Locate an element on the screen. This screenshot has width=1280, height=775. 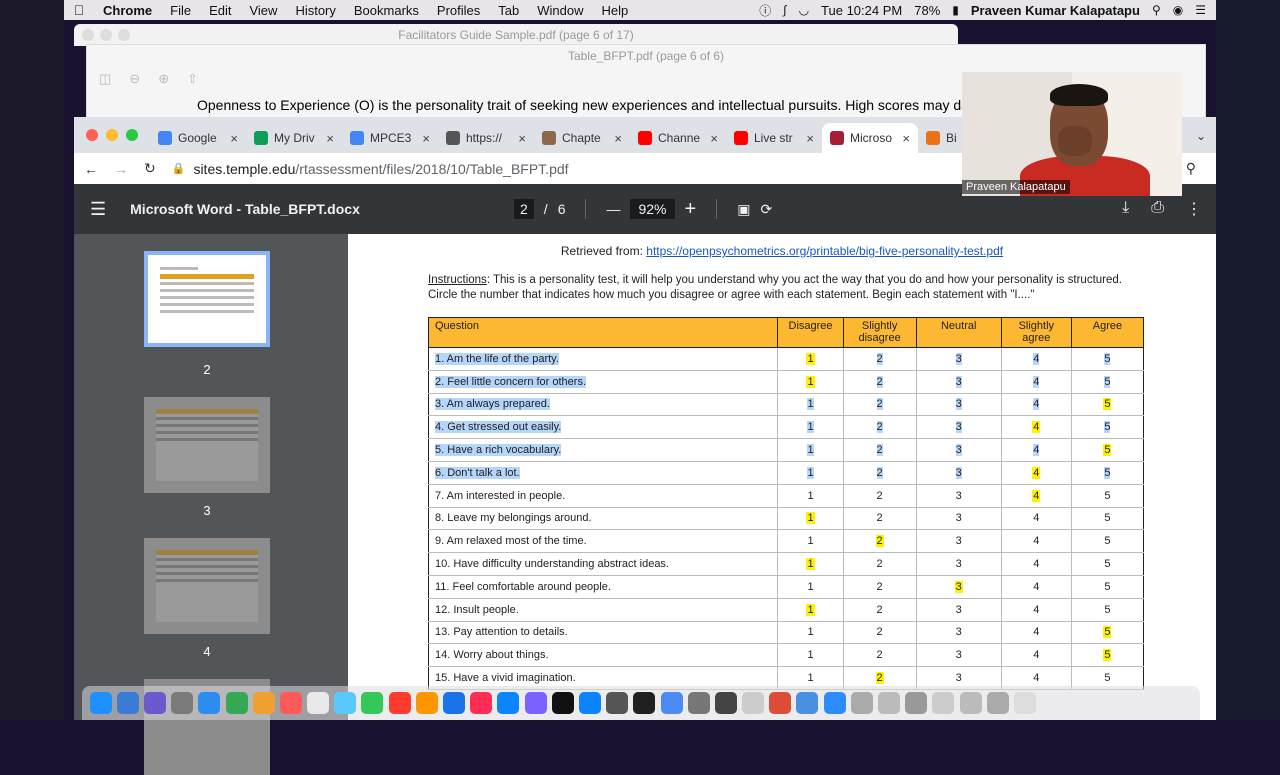
lock-icon: 🔒 is located at coordinates (179, 168).